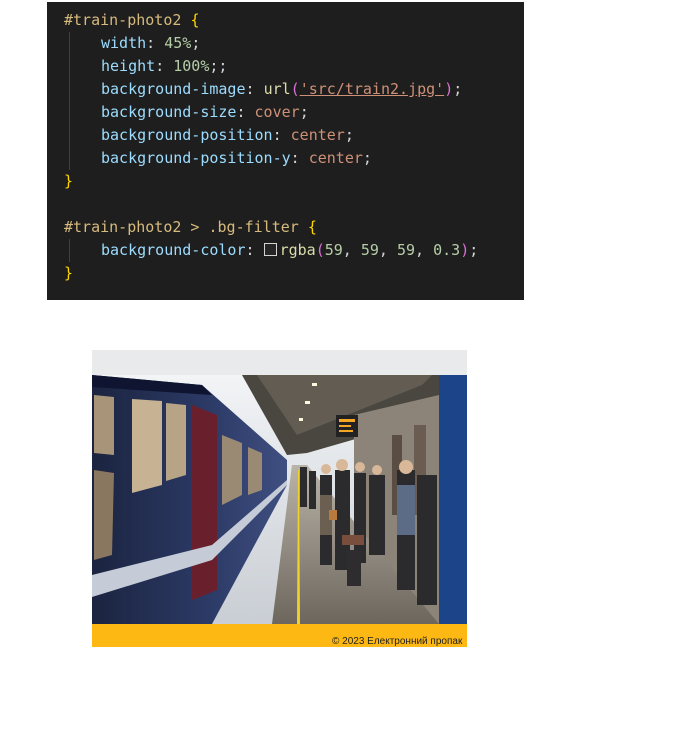 The image size is (692, 733). I want to click on code-line-3: height: 100%;;, so click(285, 66).